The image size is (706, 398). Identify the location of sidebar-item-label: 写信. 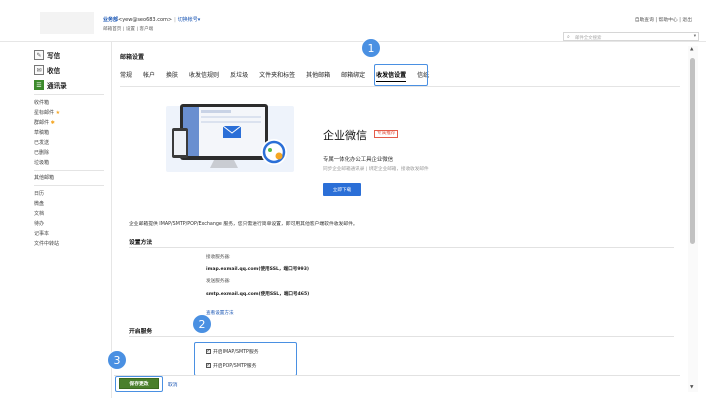
(54, 56).